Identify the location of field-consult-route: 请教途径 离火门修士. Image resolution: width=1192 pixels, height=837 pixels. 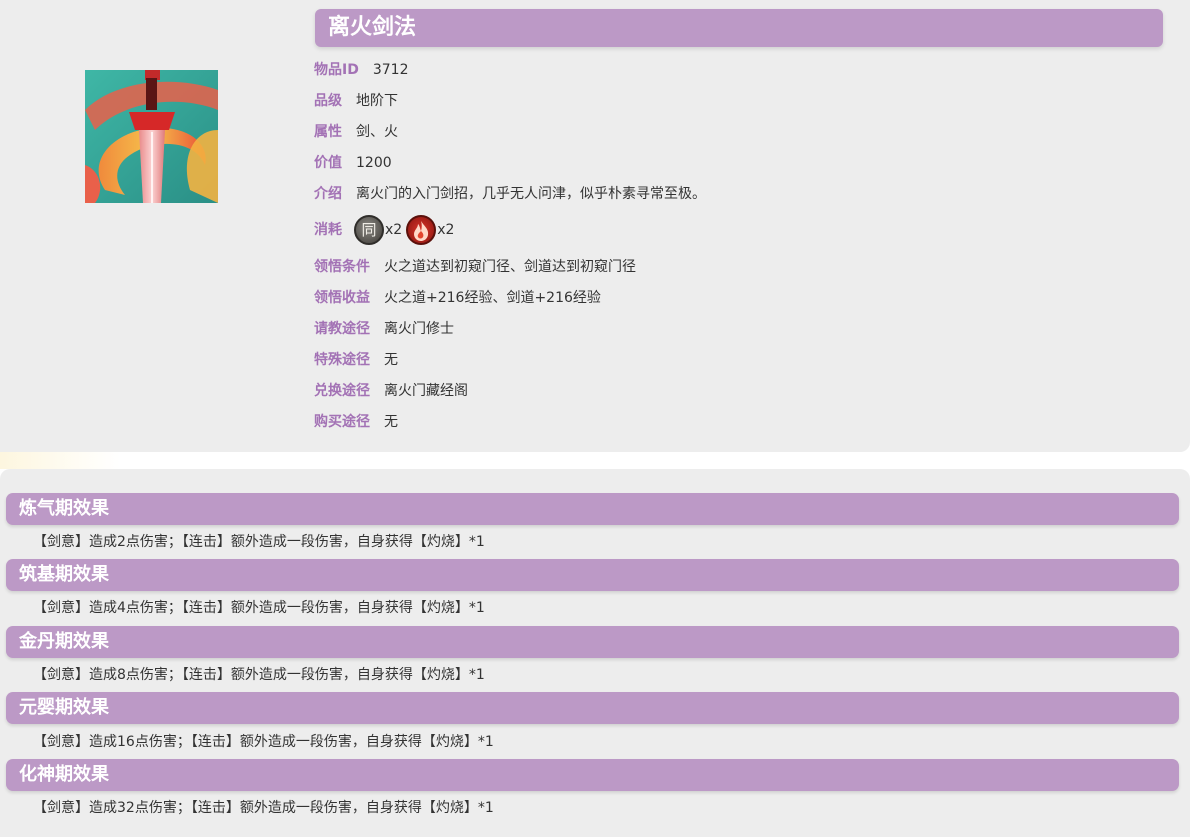
(384, 329).